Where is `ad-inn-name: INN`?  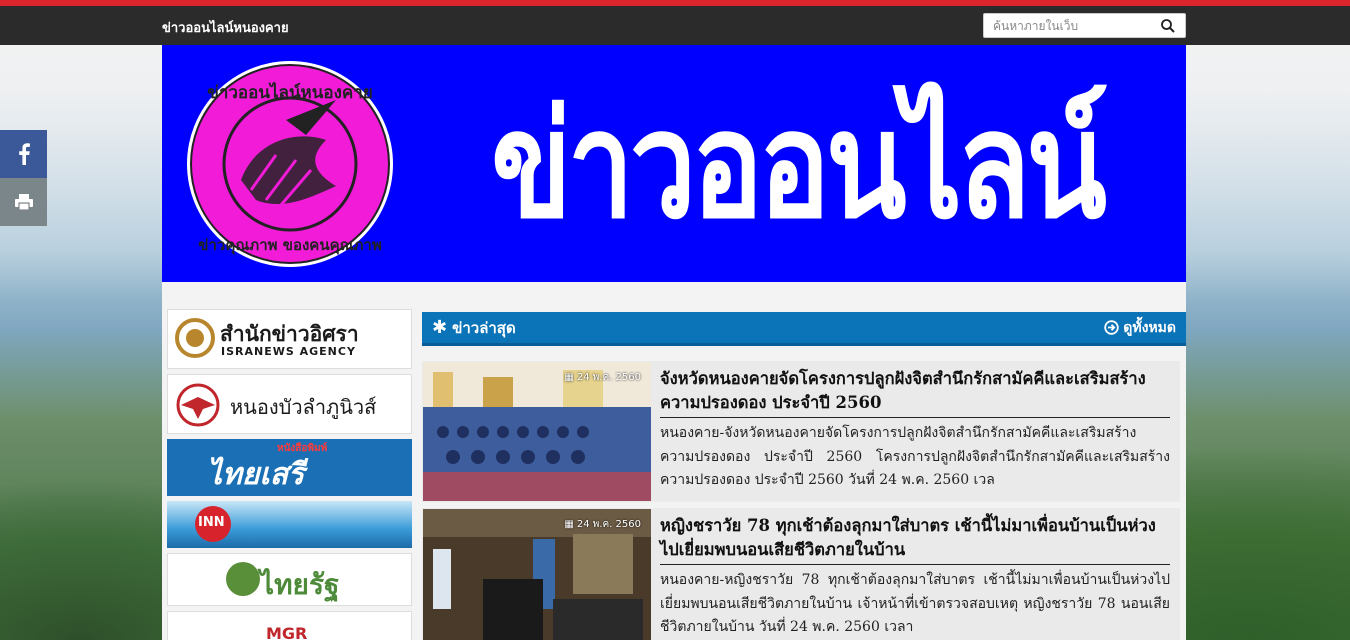
ad-inn-name: INN is located at coordinates (211, 522).